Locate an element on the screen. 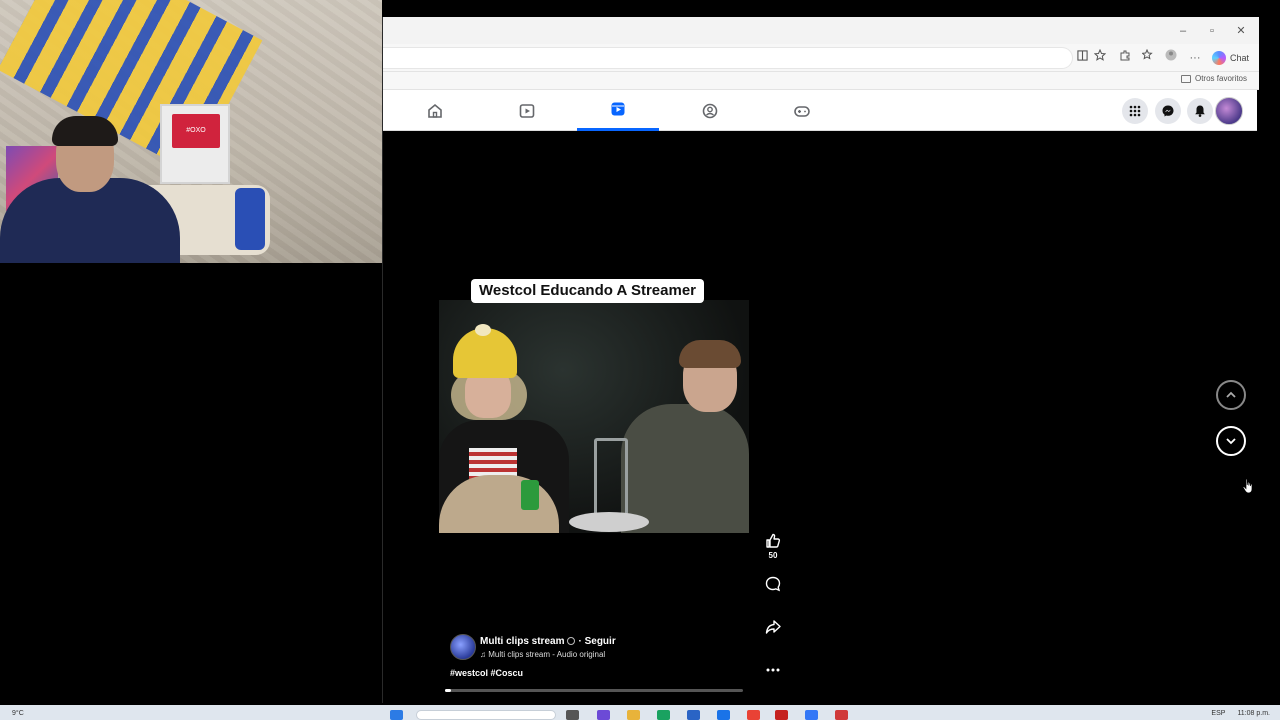  share-icon is located at coordinates (773, 627).